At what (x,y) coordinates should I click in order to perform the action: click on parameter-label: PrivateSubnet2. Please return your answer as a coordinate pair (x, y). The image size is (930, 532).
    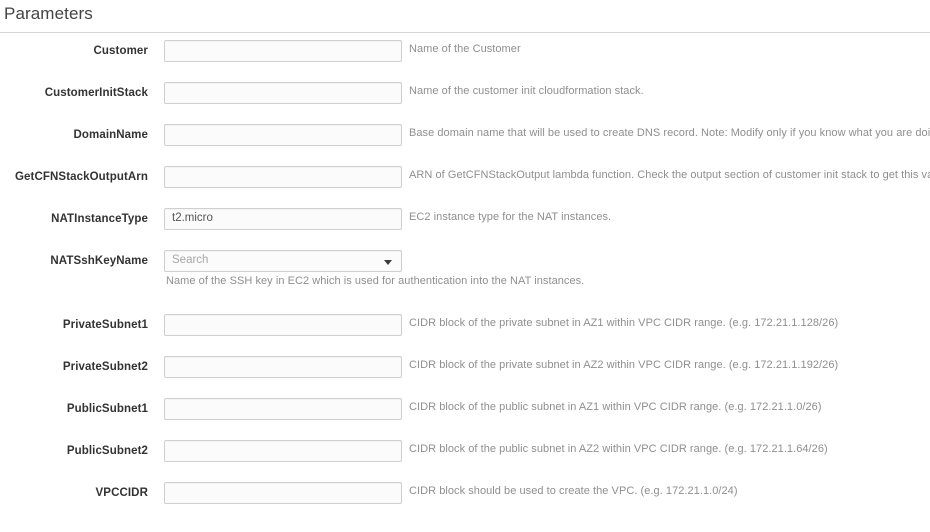
    Looking at the image, I should click on (105, 367).